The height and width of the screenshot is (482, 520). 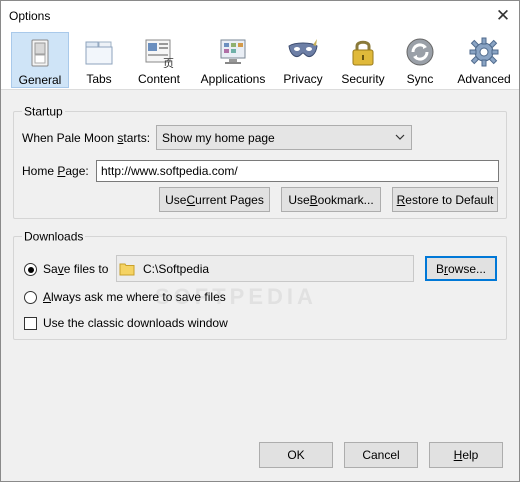 What do you see at coordinates (76, 269) in the screenshot?
I see `save-files-to-label: Save files to` at bounding box center [76, 269].